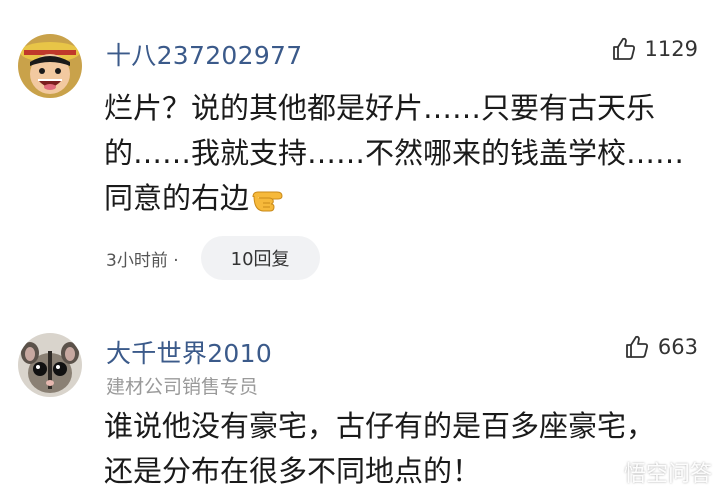  Describe the element at coordinates (204, 54) in the screenshot. I see `username: 十八237202977` at that location.